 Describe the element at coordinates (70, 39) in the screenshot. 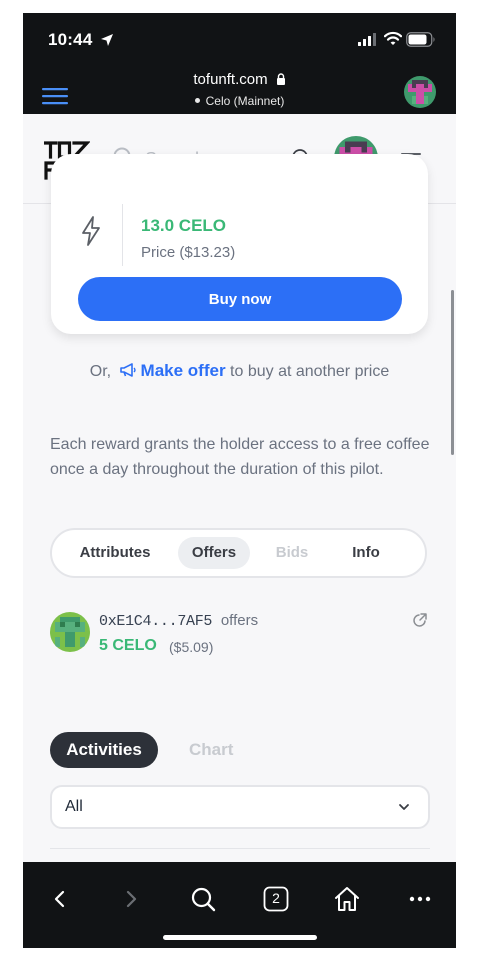

I see `status-time: 10:44` at that location.